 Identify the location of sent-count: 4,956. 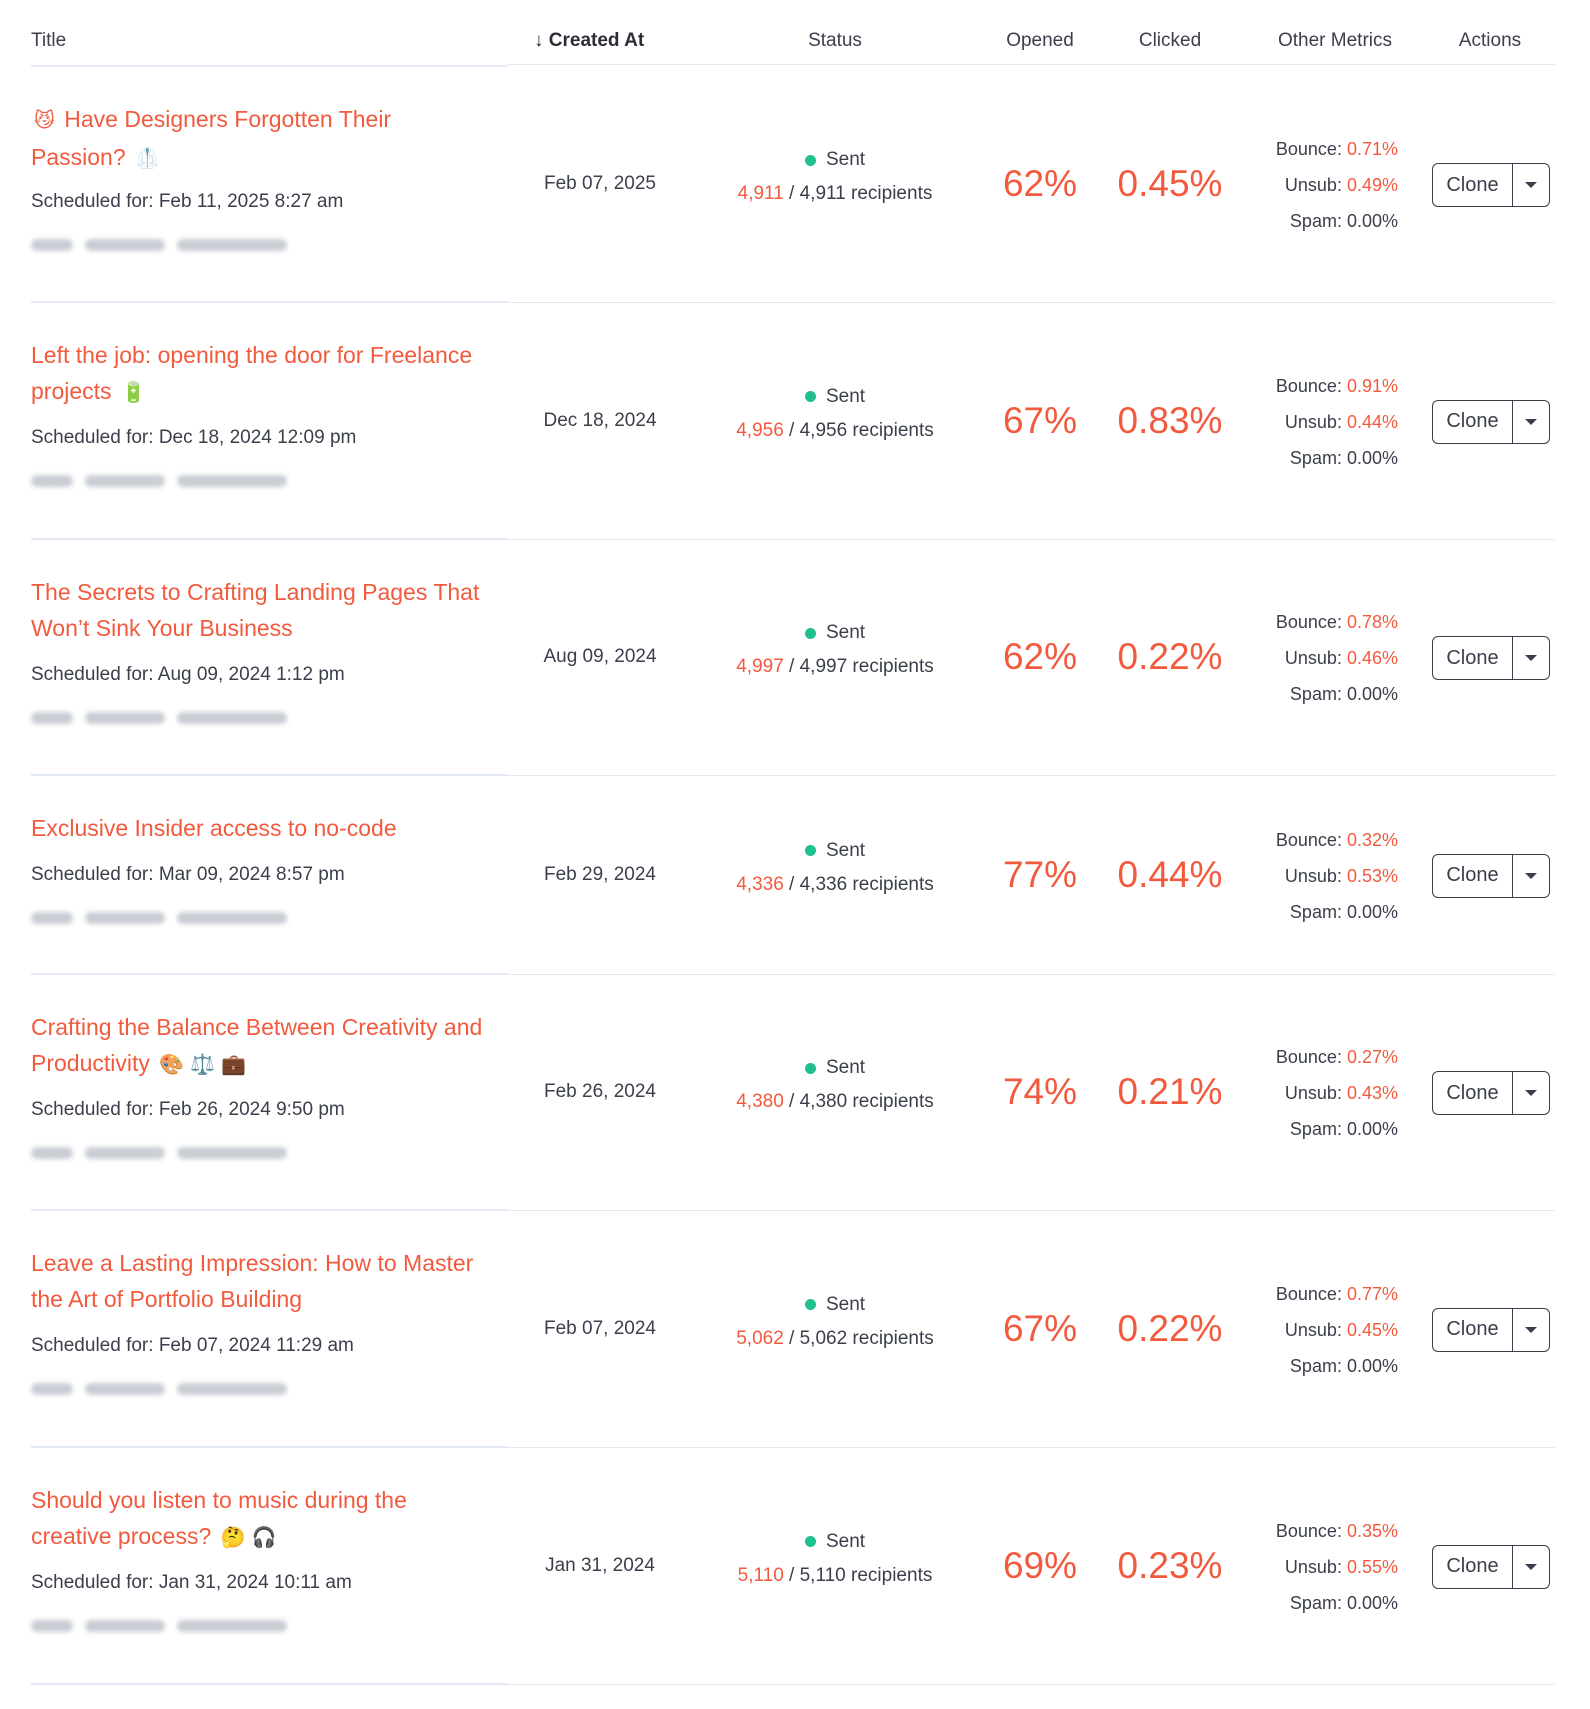
(760, 430).